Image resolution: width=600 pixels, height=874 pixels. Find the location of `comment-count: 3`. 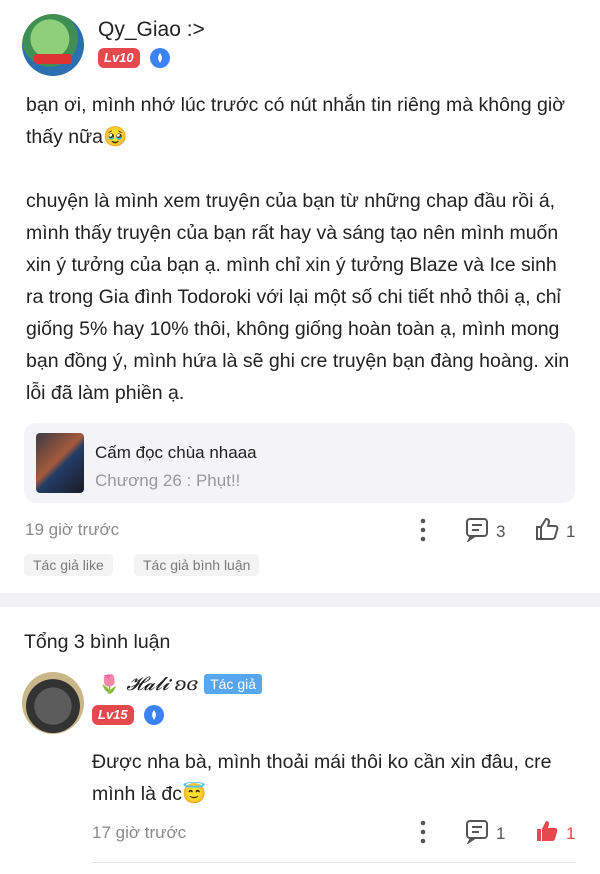

comment-count: 3 is located at coordinates (501, 531).